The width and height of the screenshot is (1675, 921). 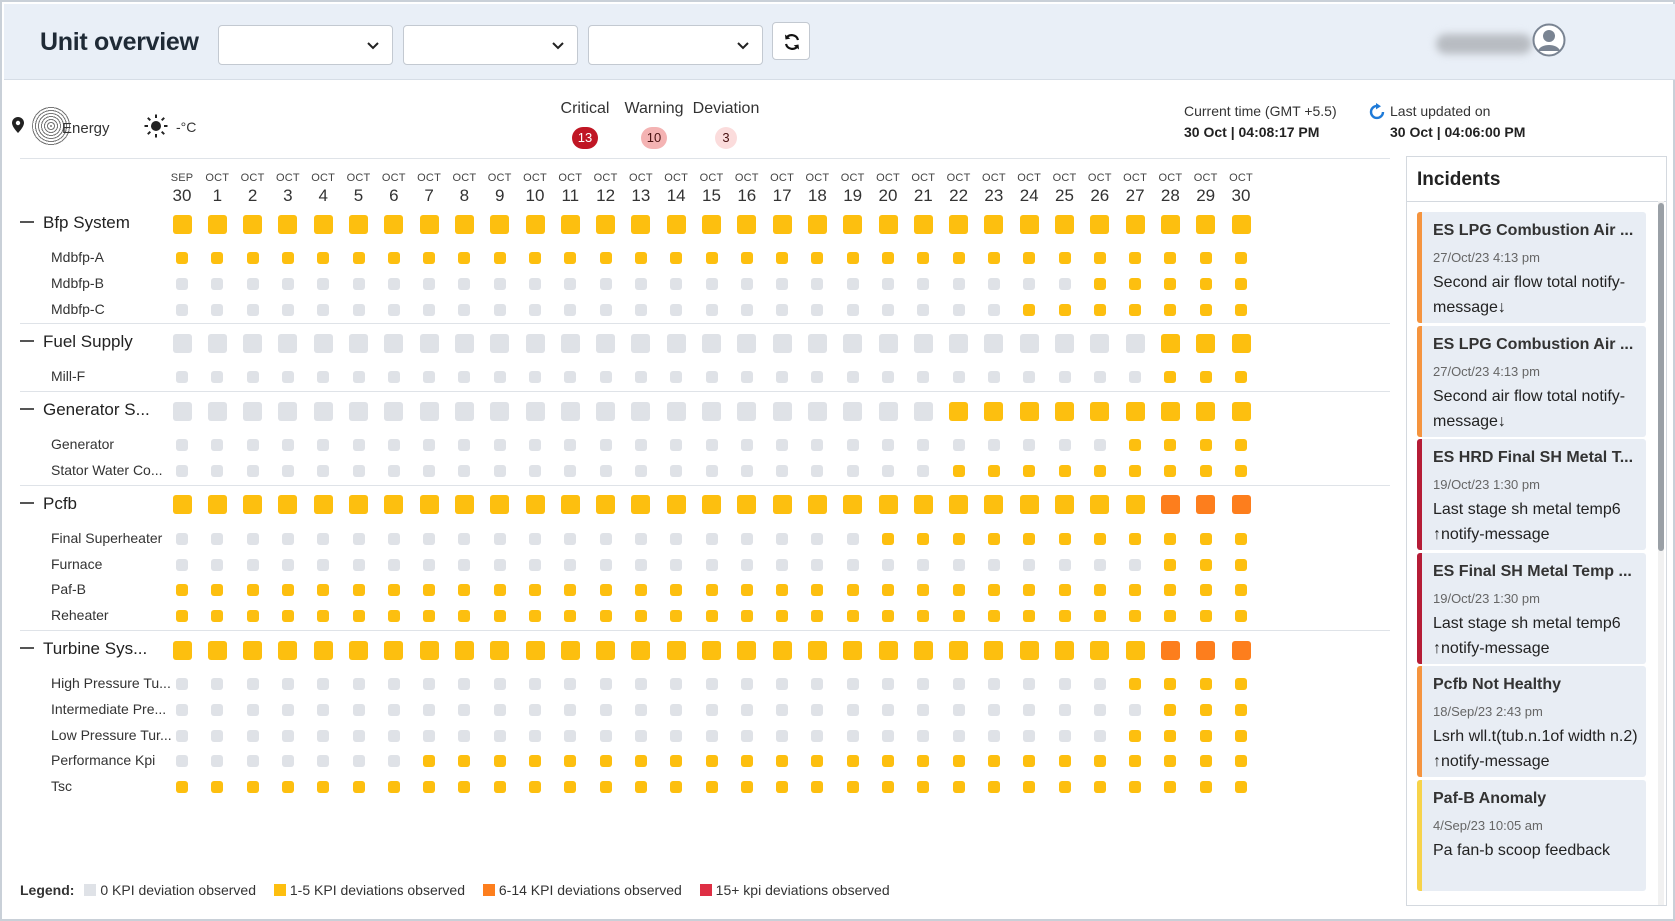 I want to click on subsystem-label: Paf-B, so click(x=114, y=589).